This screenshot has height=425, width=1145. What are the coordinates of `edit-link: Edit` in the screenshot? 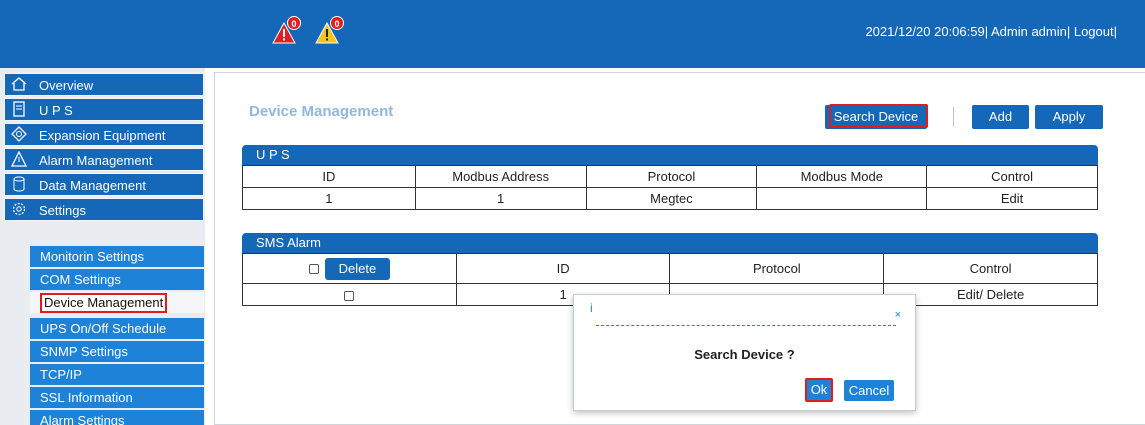 It's located at (1012, 198).